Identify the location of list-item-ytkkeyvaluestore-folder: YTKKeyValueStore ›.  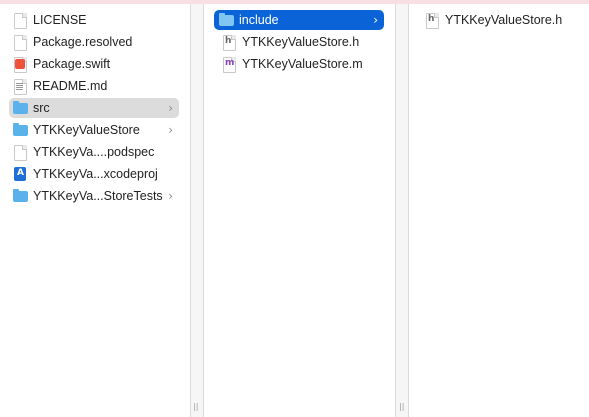
(96, 130).